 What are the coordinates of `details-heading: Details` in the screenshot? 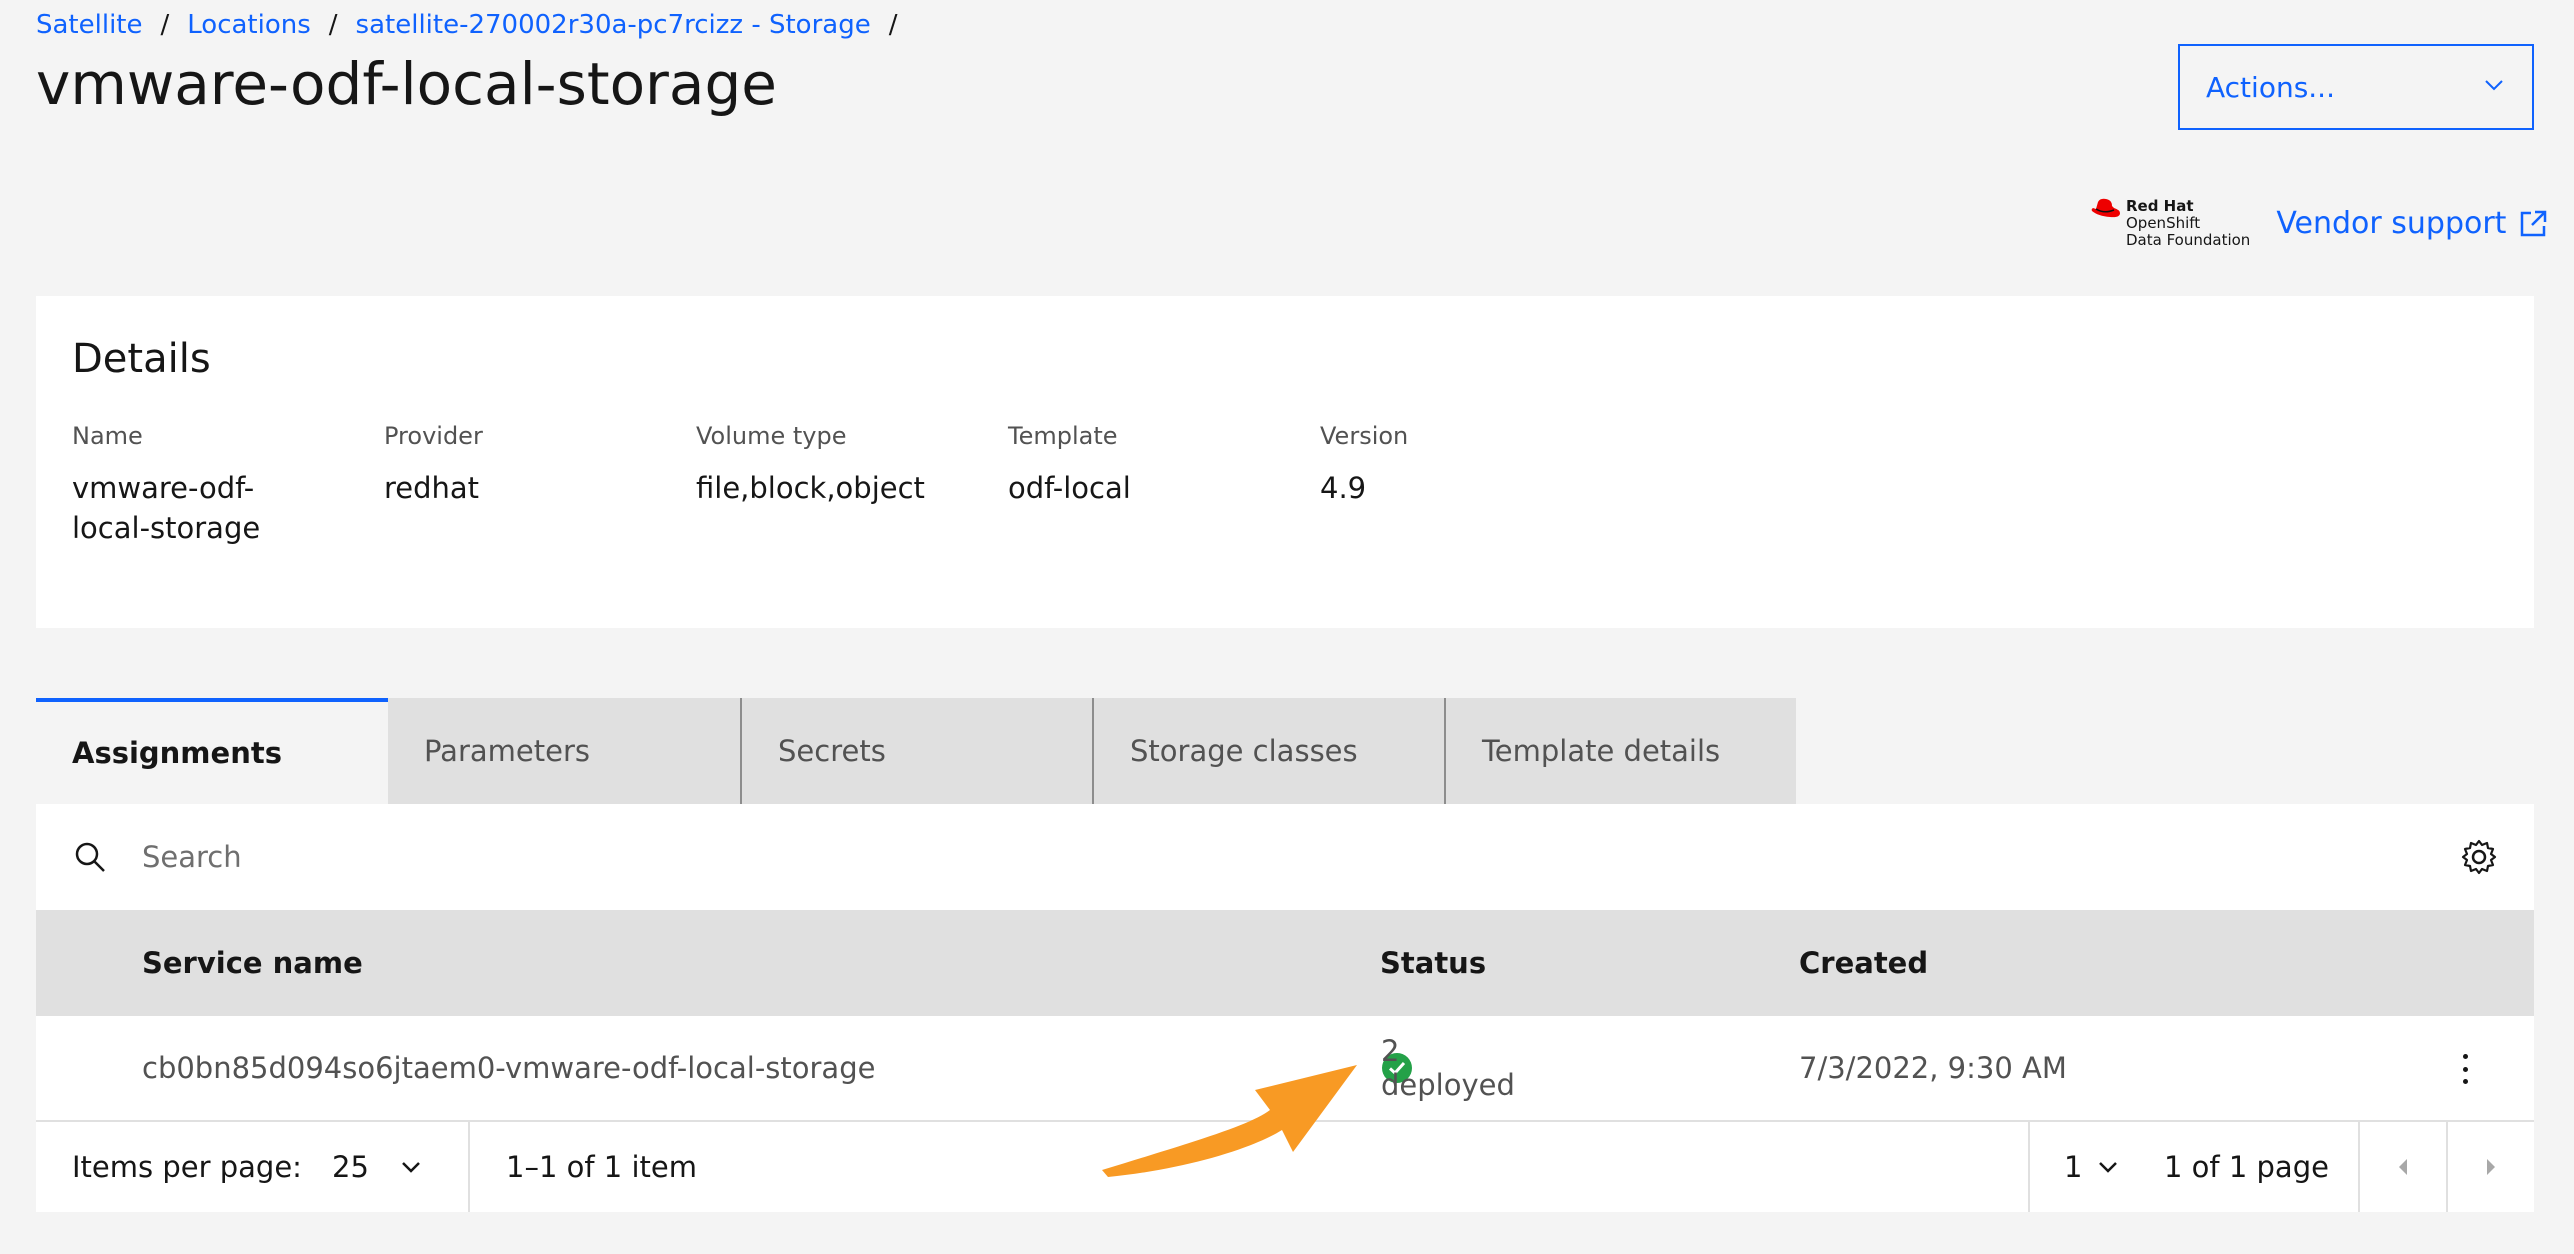 It's located at (141, 359).